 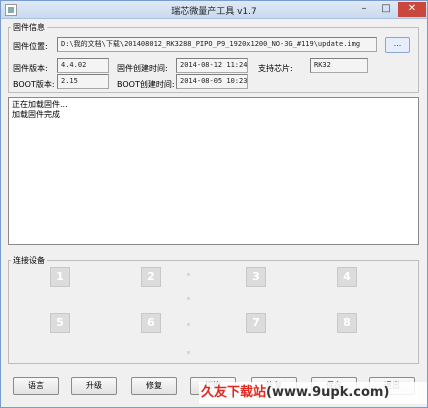 What do you see at coordinates (154, 386) in the screenshot?
I see `repair-button: 修复` at bounding box center [154, 386].